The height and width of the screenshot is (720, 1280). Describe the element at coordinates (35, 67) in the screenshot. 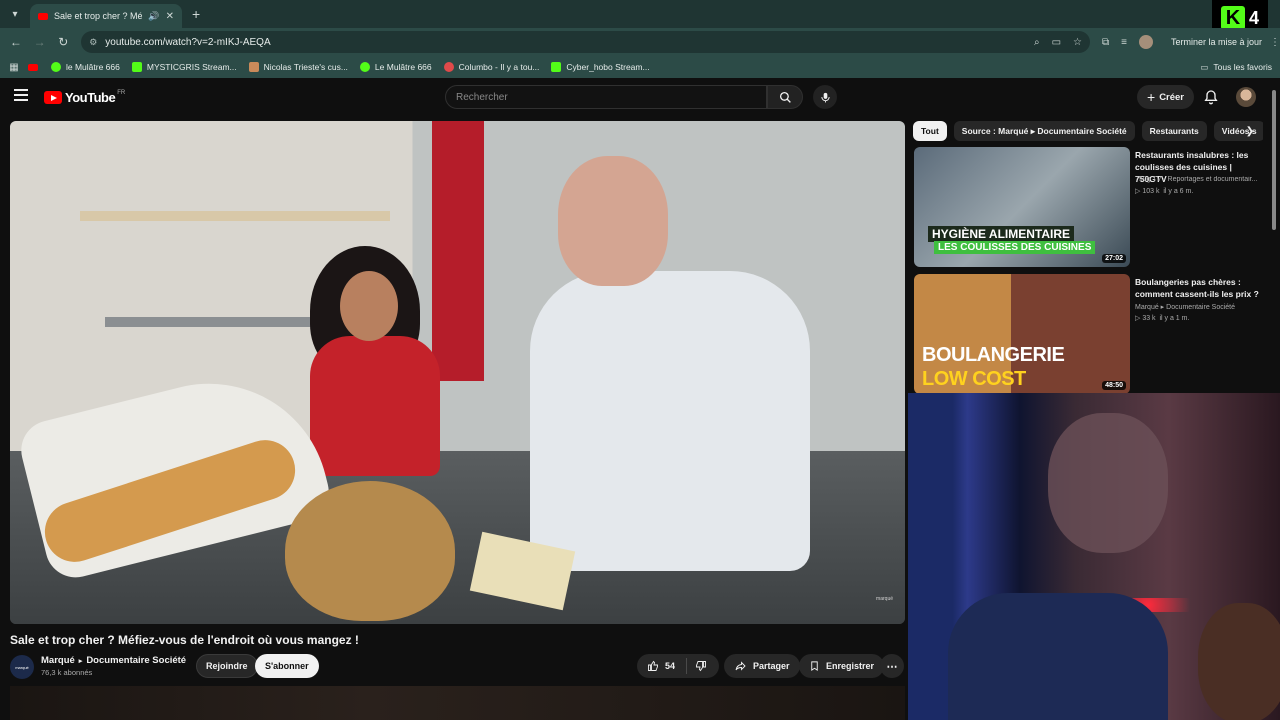

I see `bookmark-youtube` at that location.